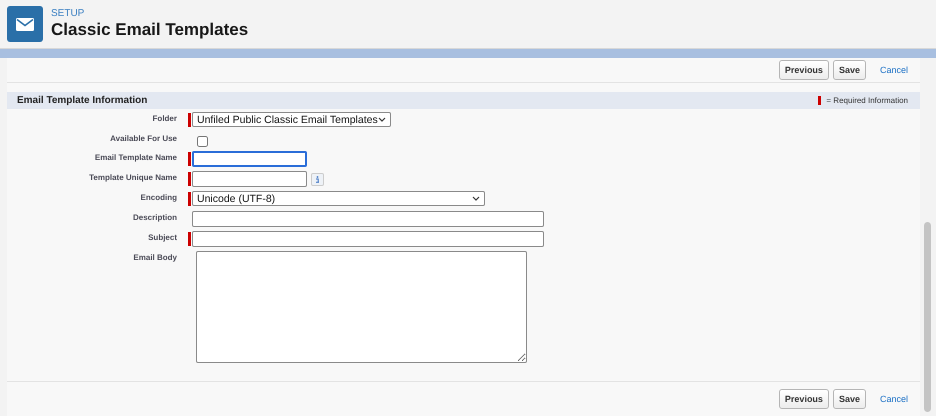 The width and height of the screenshot is (936, 416). I want to click on field-label: Email Body, so click(154, 257).